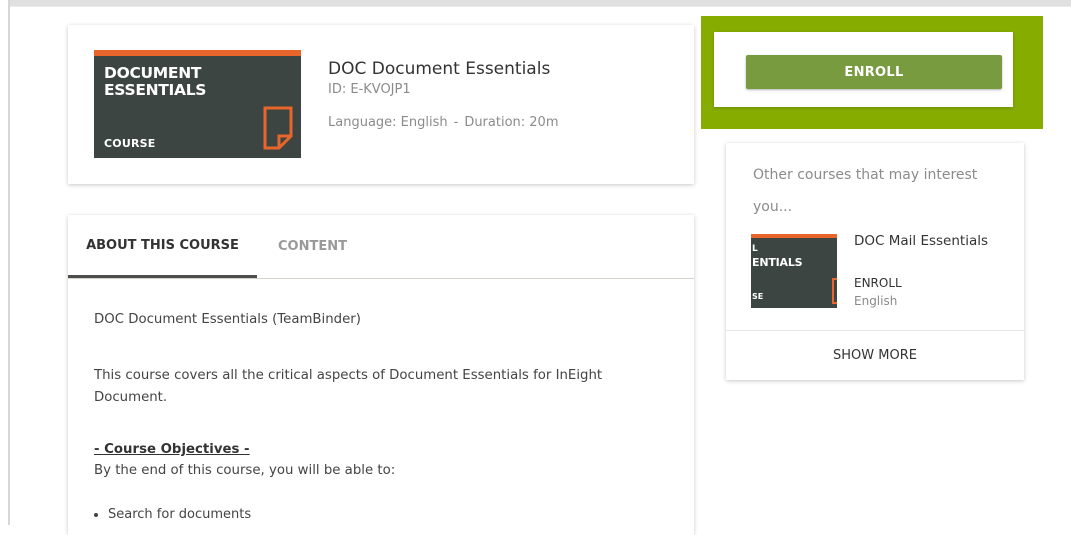 The image size is (1071, 535). What do you see at coordinates (153, 73) in the screenshot?
I see `thumbnail-title-line1: DOCUMENT` at bounding box center [153, 73].